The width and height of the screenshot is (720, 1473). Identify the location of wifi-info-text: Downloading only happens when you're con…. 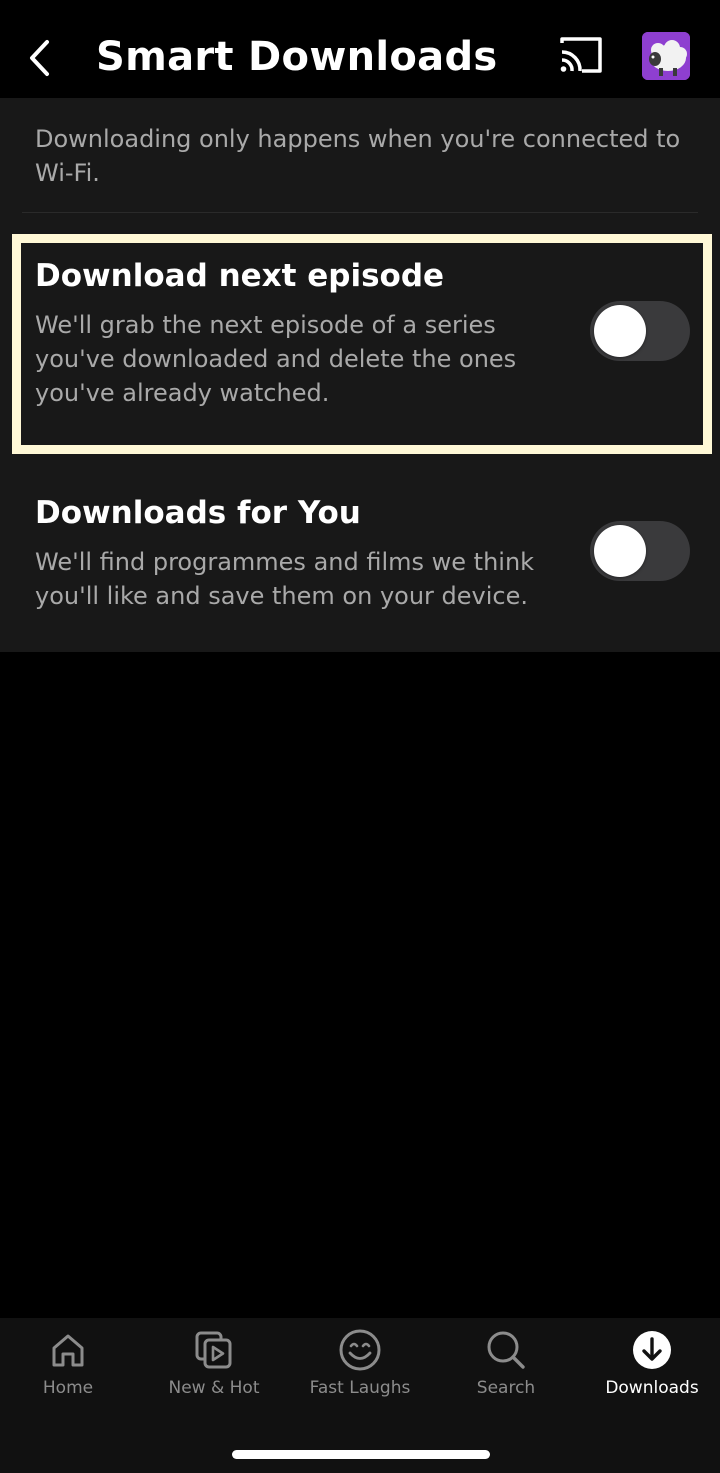
(358, 156).